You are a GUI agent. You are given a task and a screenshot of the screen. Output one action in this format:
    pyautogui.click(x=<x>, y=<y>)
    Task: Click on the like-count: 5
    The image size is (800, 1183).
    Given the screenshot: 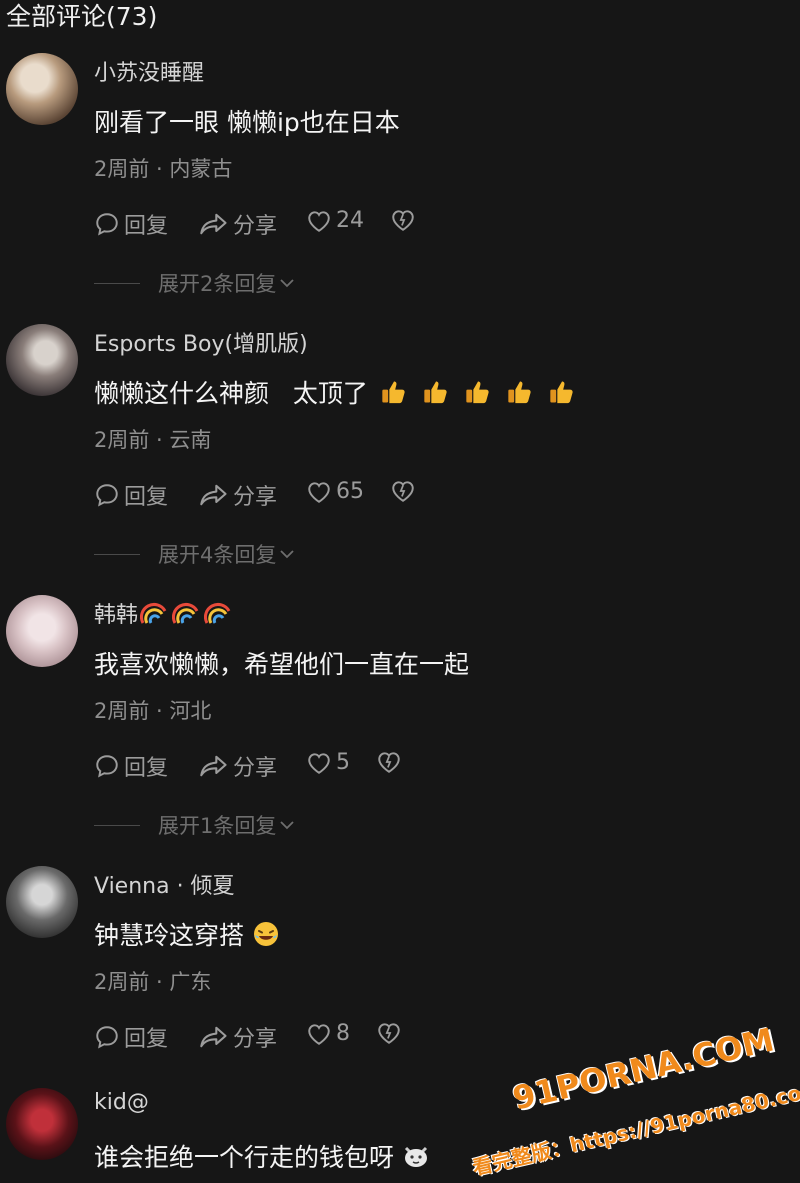 What is the action you would take?
    pyautogui.click(x=343, y=762)
    